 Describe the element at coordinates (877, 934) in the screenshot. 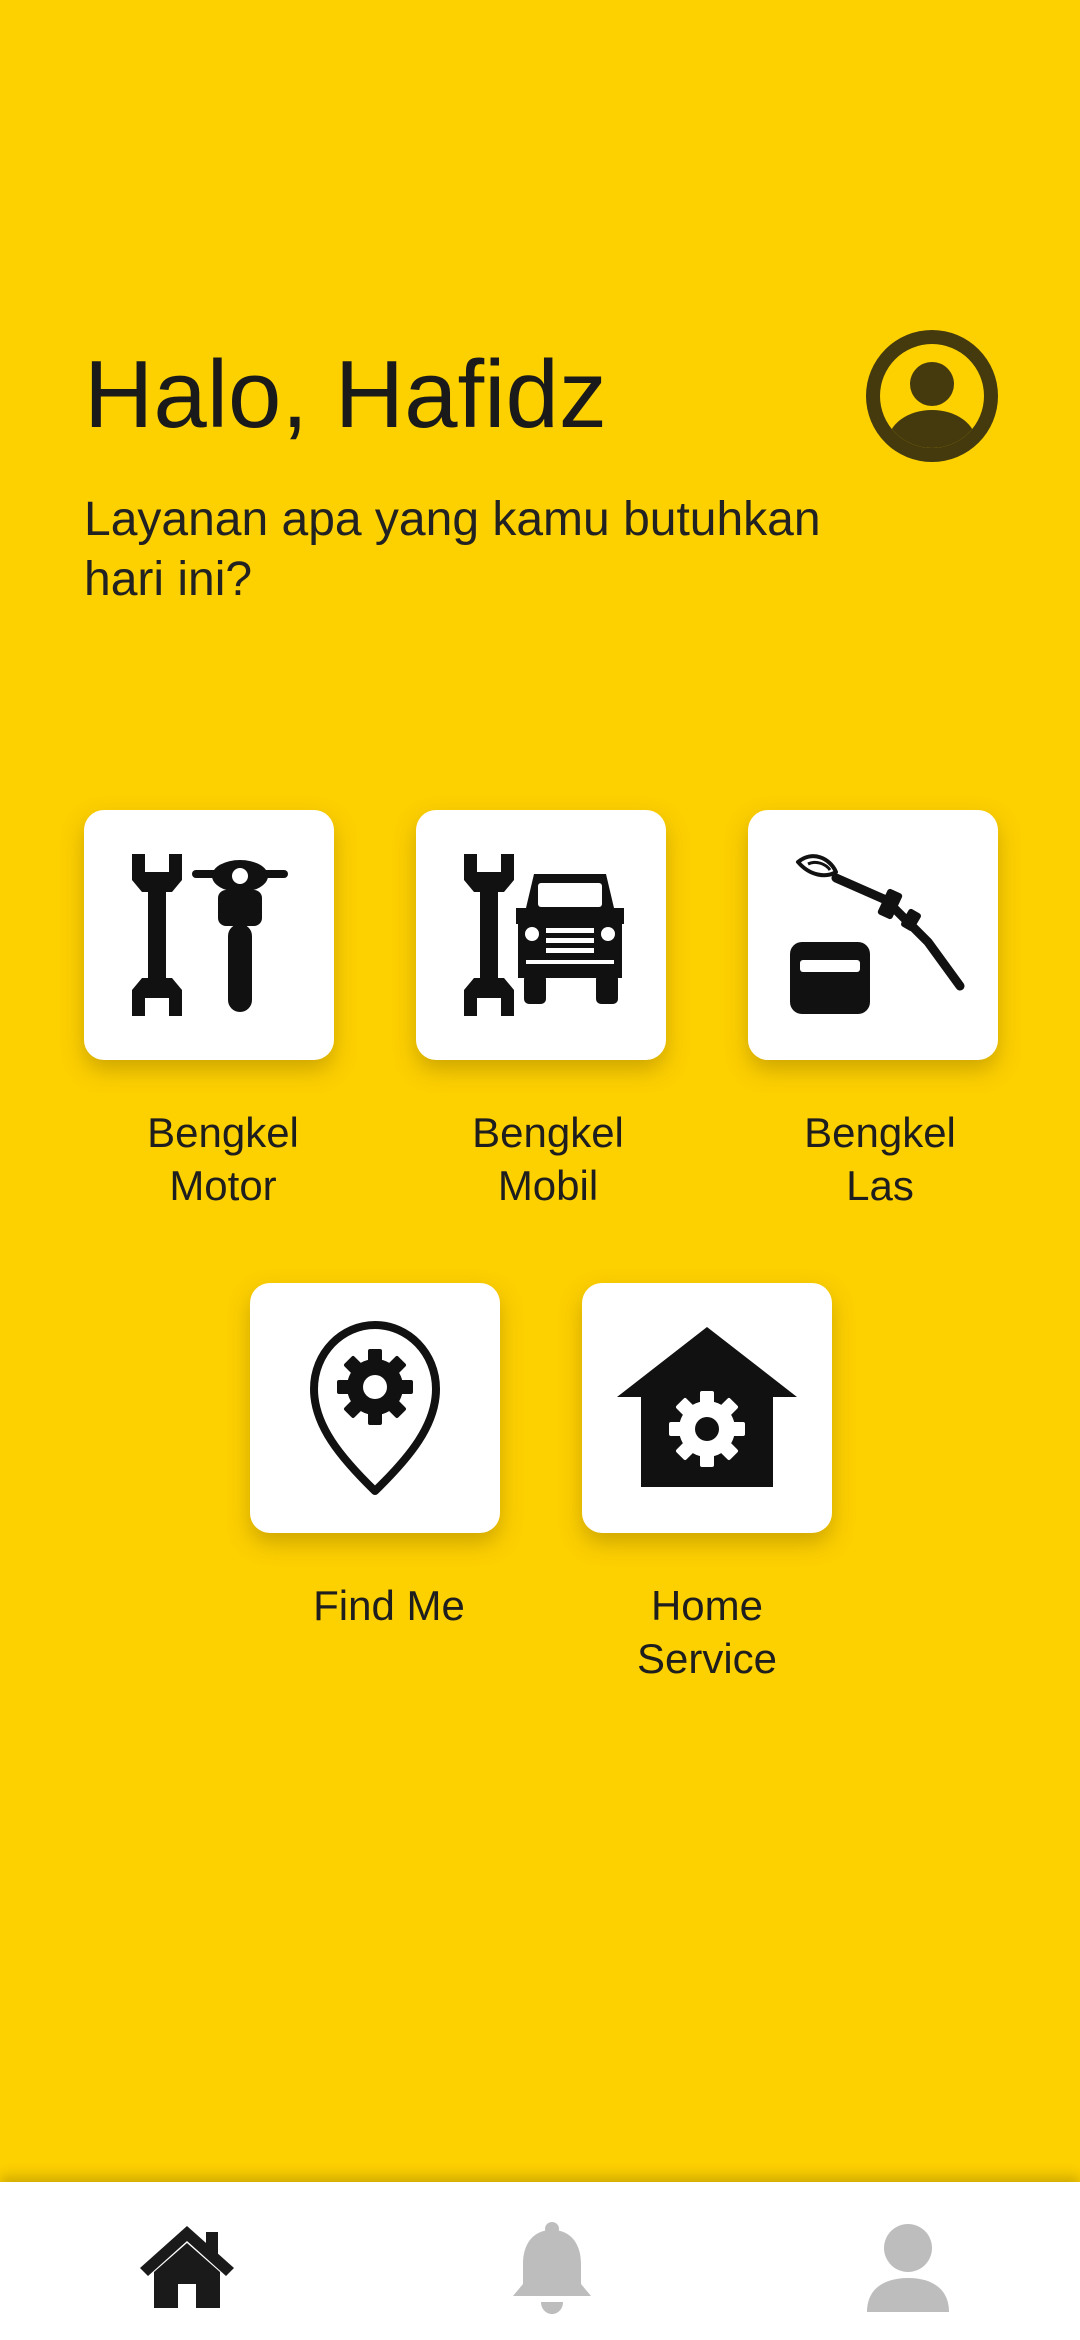

I see `welding-torch-icon` at that location.